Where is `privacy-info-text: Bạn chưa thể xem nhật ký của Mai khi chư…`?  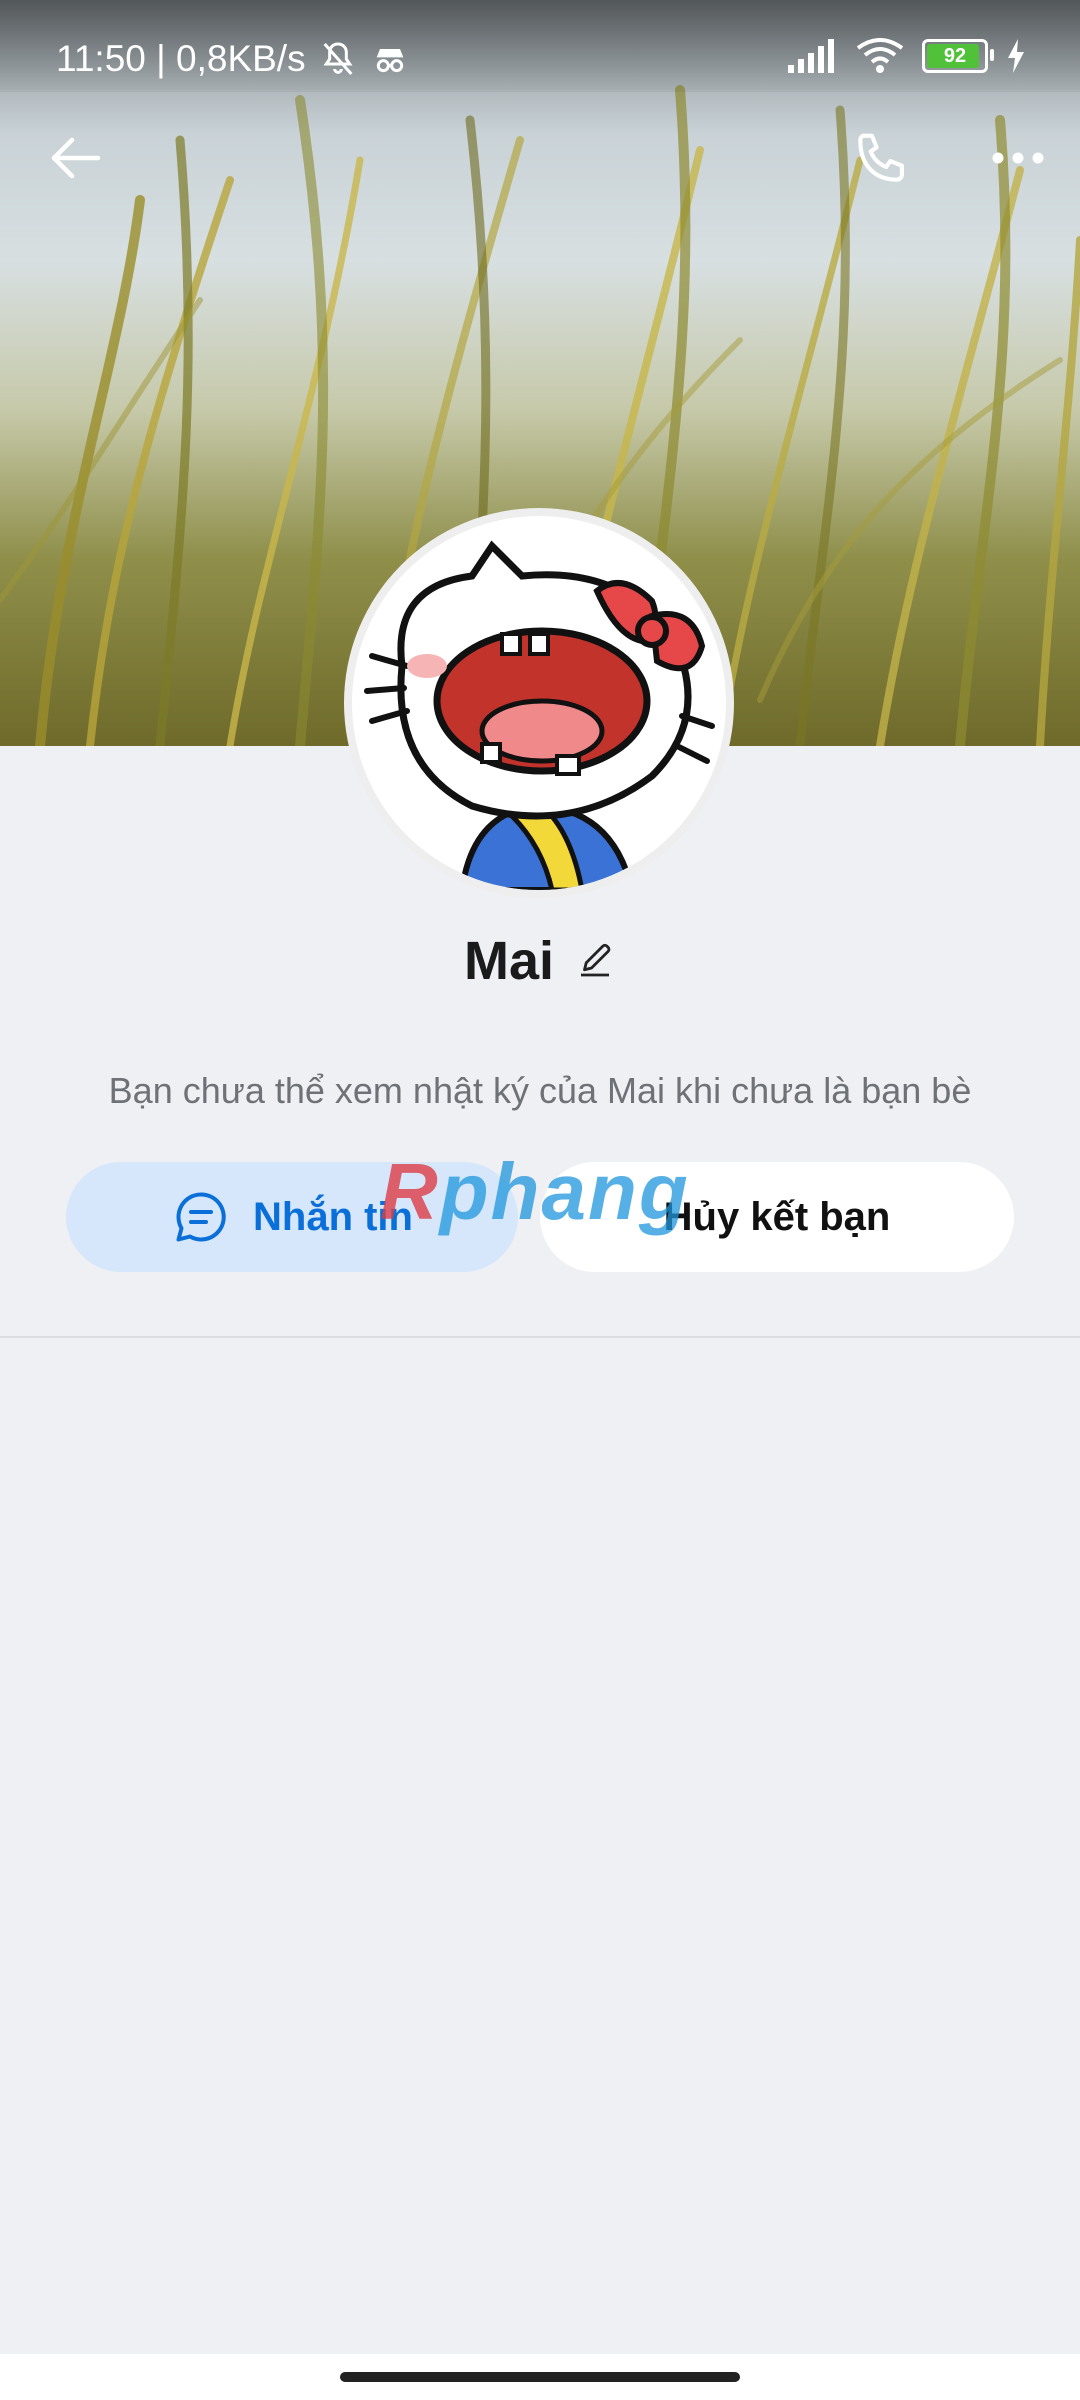 privacy-info-text: Bạn chưa thể xem nhật ký của Mai khi chư… is located at coordinates (540, 1090).